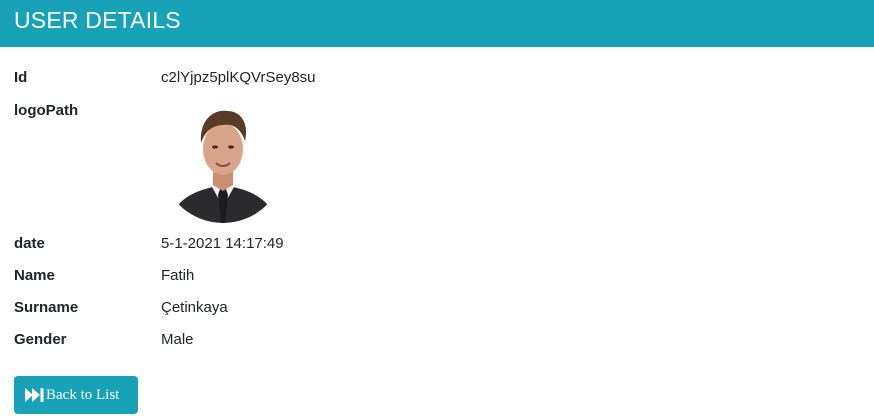 The width and height of the screenshot is (874, 420). What do you see at coordinates (46, 110) in the screenshot?
I see `logo-path-label: logoPath` at bounding box center [46, 110].